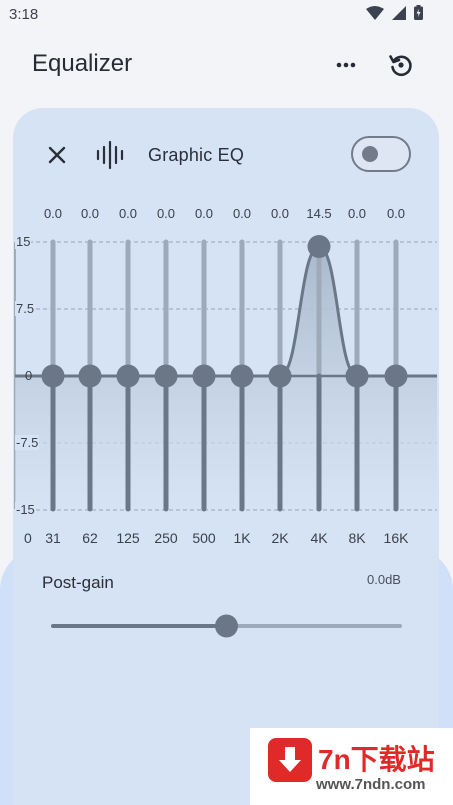 Image resolution: width=453 pixels, height=805 pixels. Describe the element at coordinates (25, 308) in the screenshot. I see `db-scale-label: 7.5` at that location.